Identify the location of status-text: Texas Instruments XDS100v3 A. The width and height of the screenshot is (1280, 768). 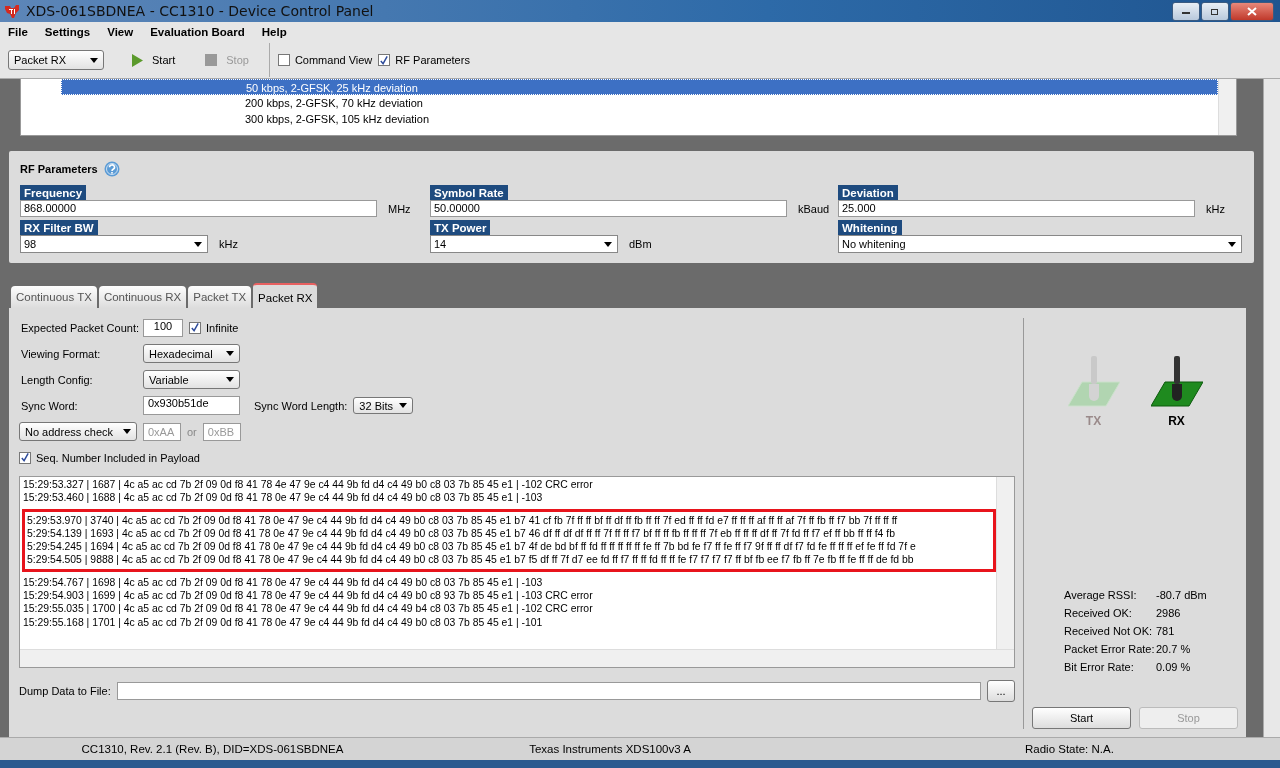
(610, 749).